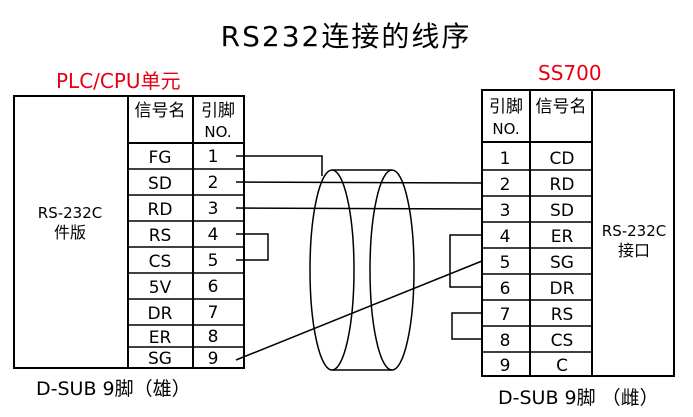 This screenshot has width=693, height=417. I want to click on right-row-signal: SG, so click(562, 263).